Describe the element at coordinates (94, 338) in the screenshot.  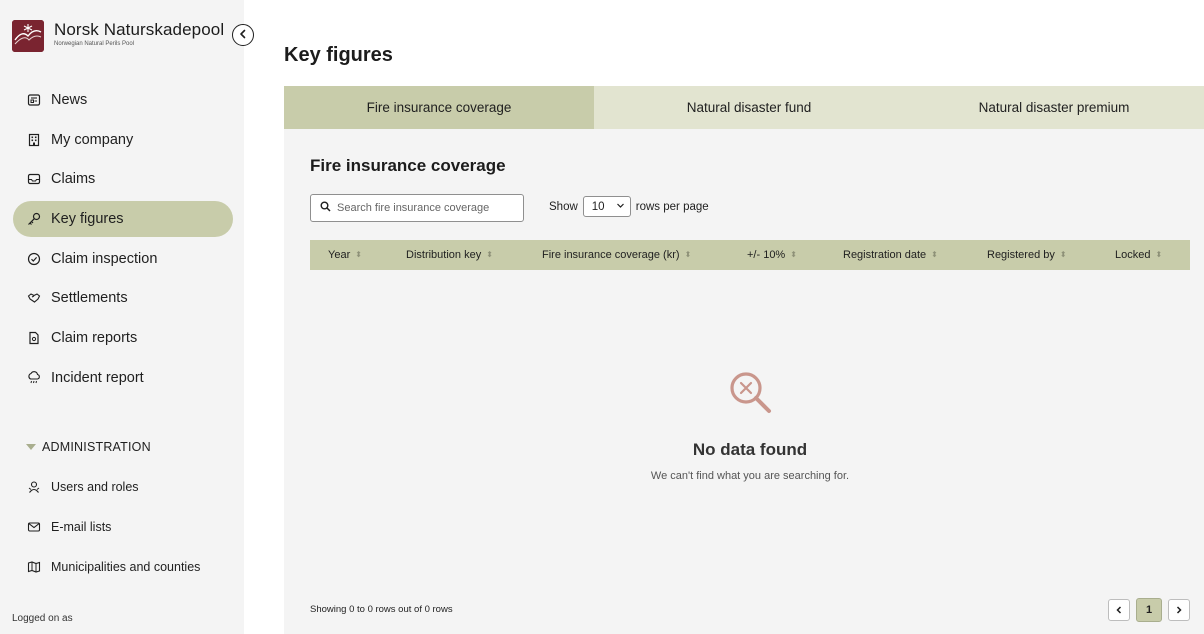
I see `sidebar-item-label: Claim reports` at that location.